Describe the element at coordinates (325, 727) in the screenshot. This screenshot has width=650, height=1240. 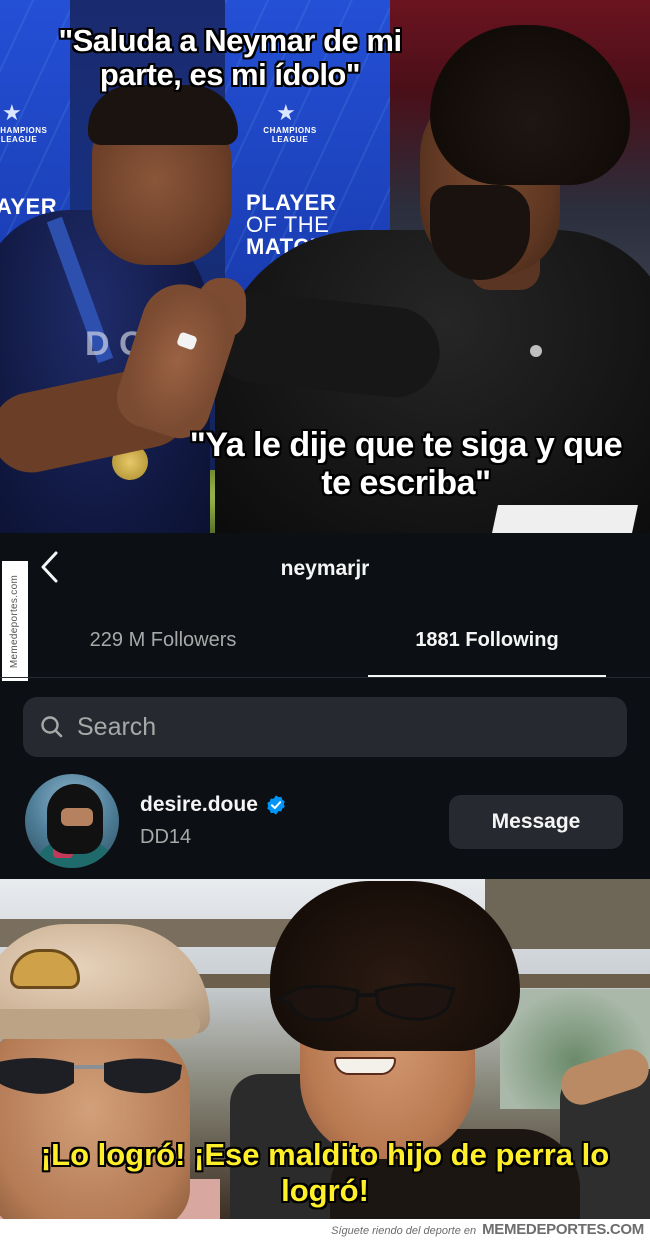
I see `search-input: Search` at that location.